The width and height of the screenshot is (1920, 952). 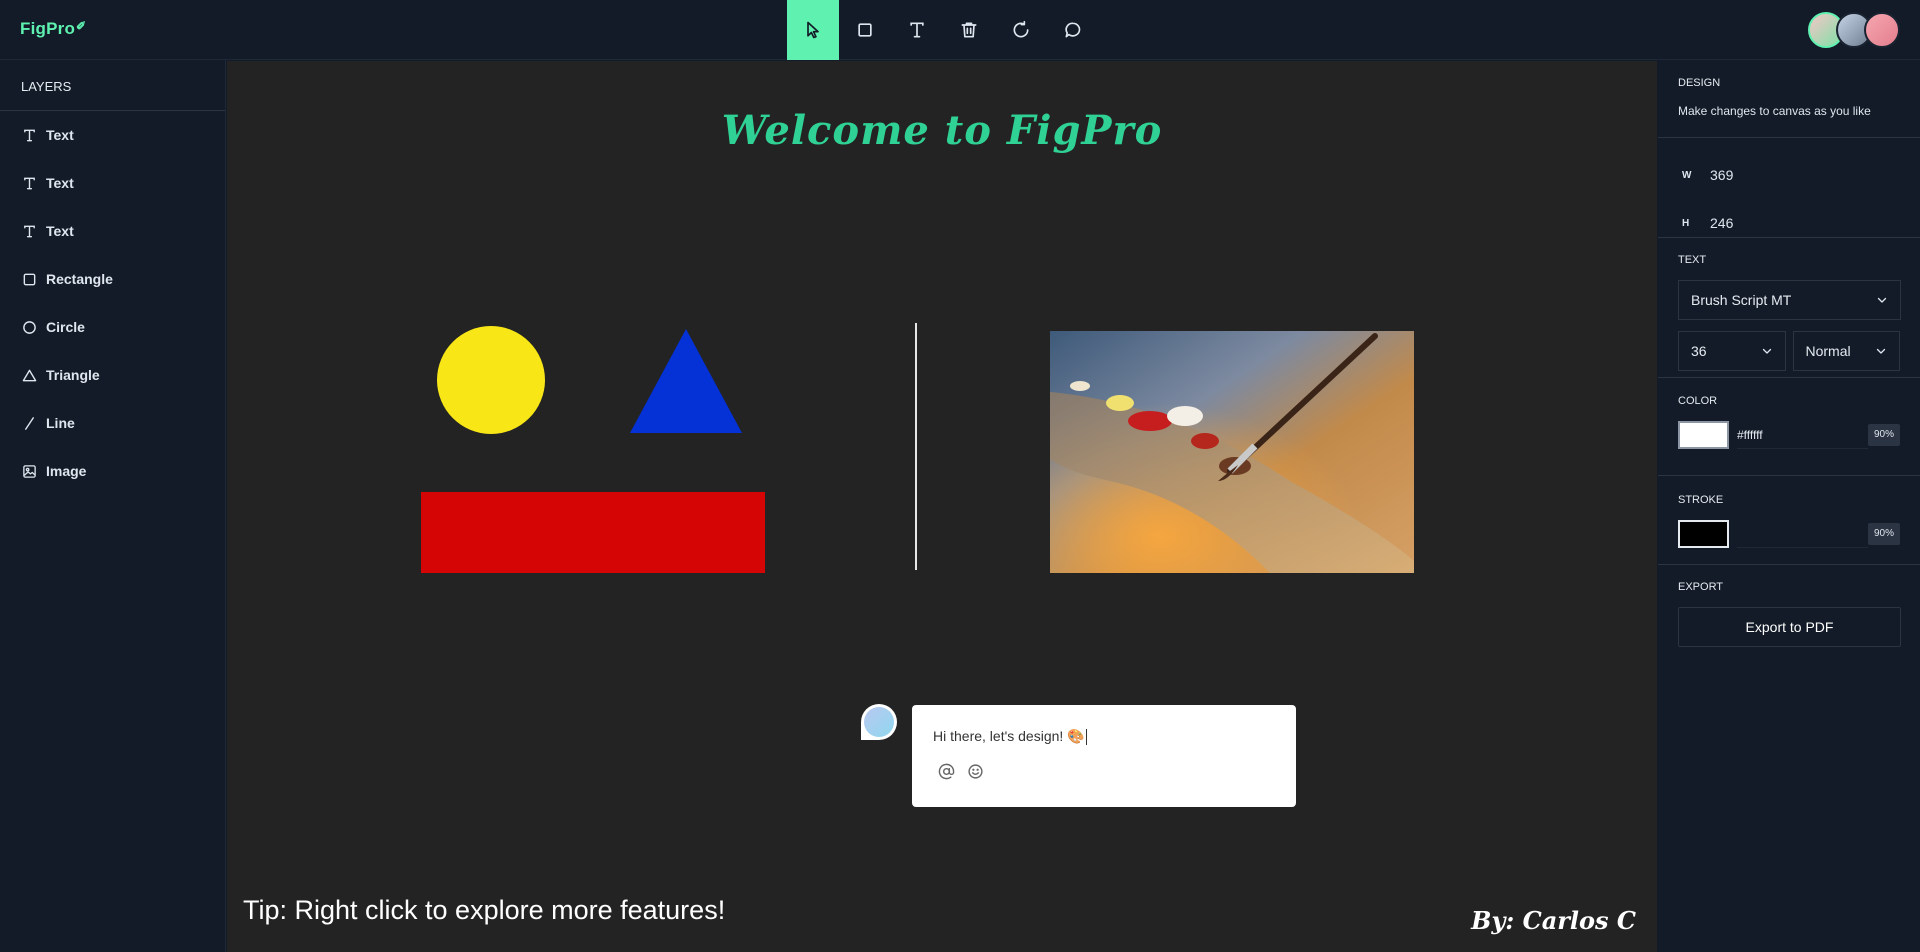 What do you see at coordinates (1721, 175) in the screenshot?
I see `width-input: 369` at bounding box center [1721, 175].